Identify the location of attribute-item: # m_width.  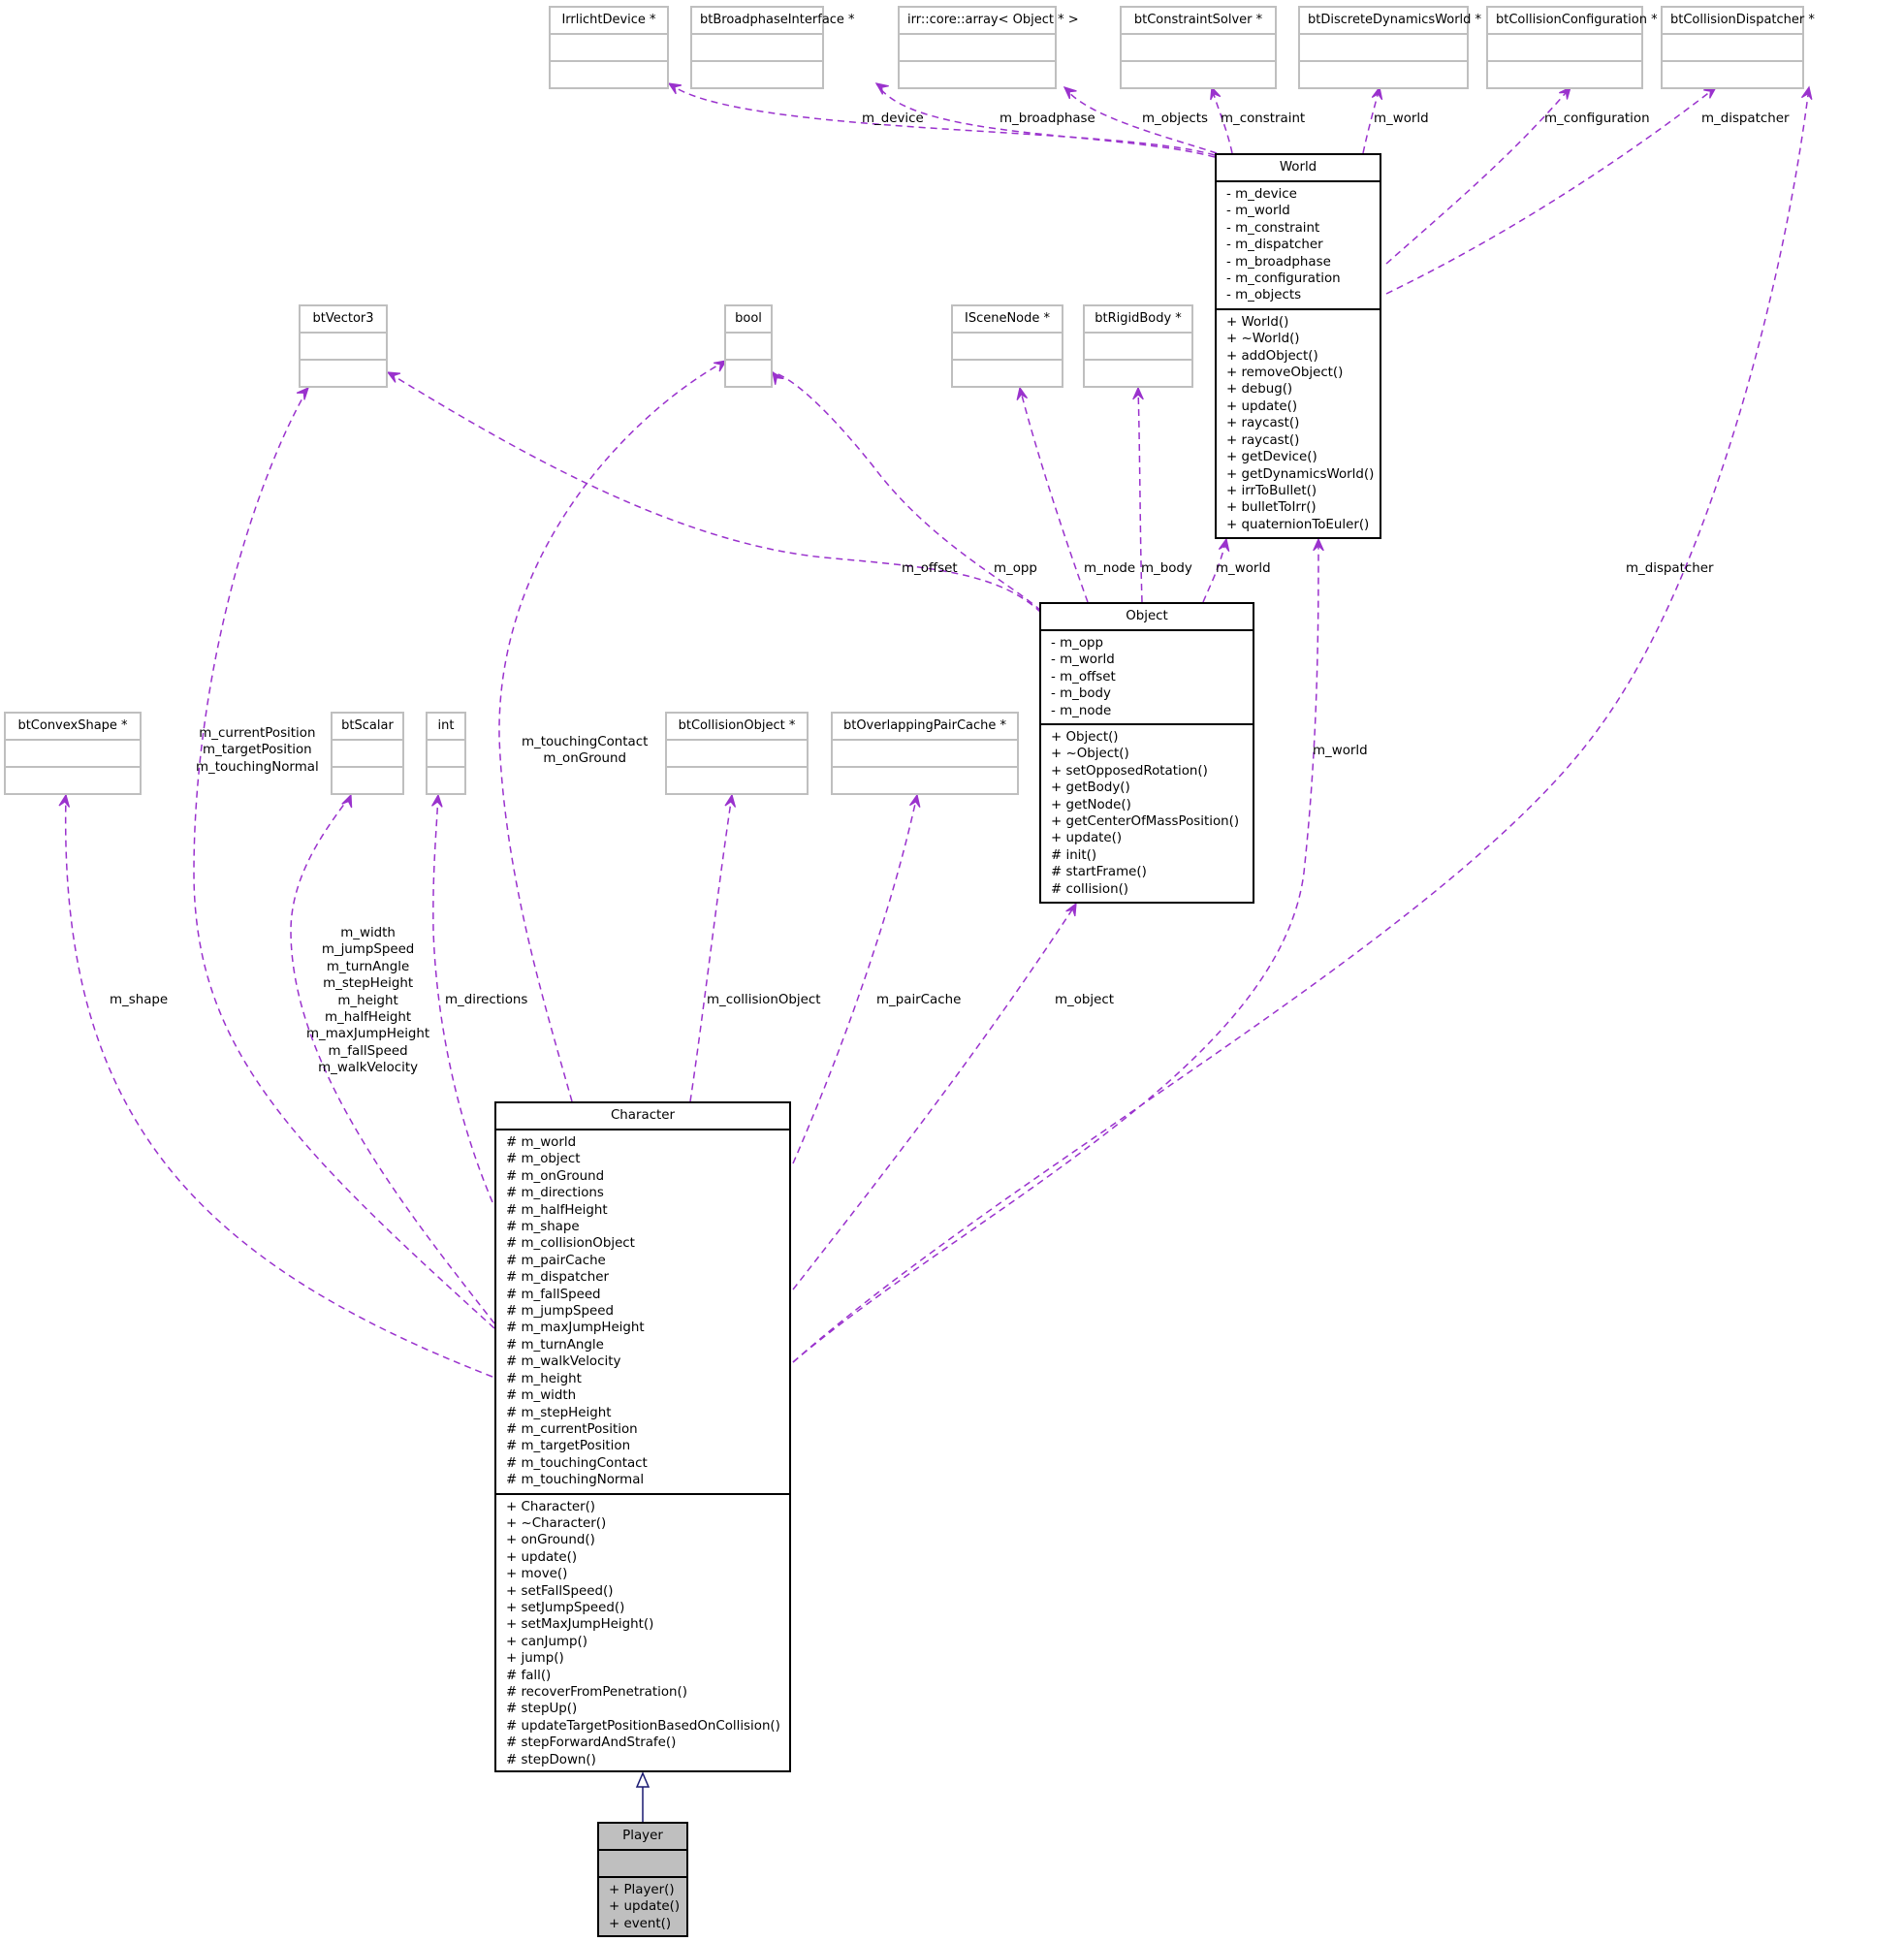
(542, 1396).